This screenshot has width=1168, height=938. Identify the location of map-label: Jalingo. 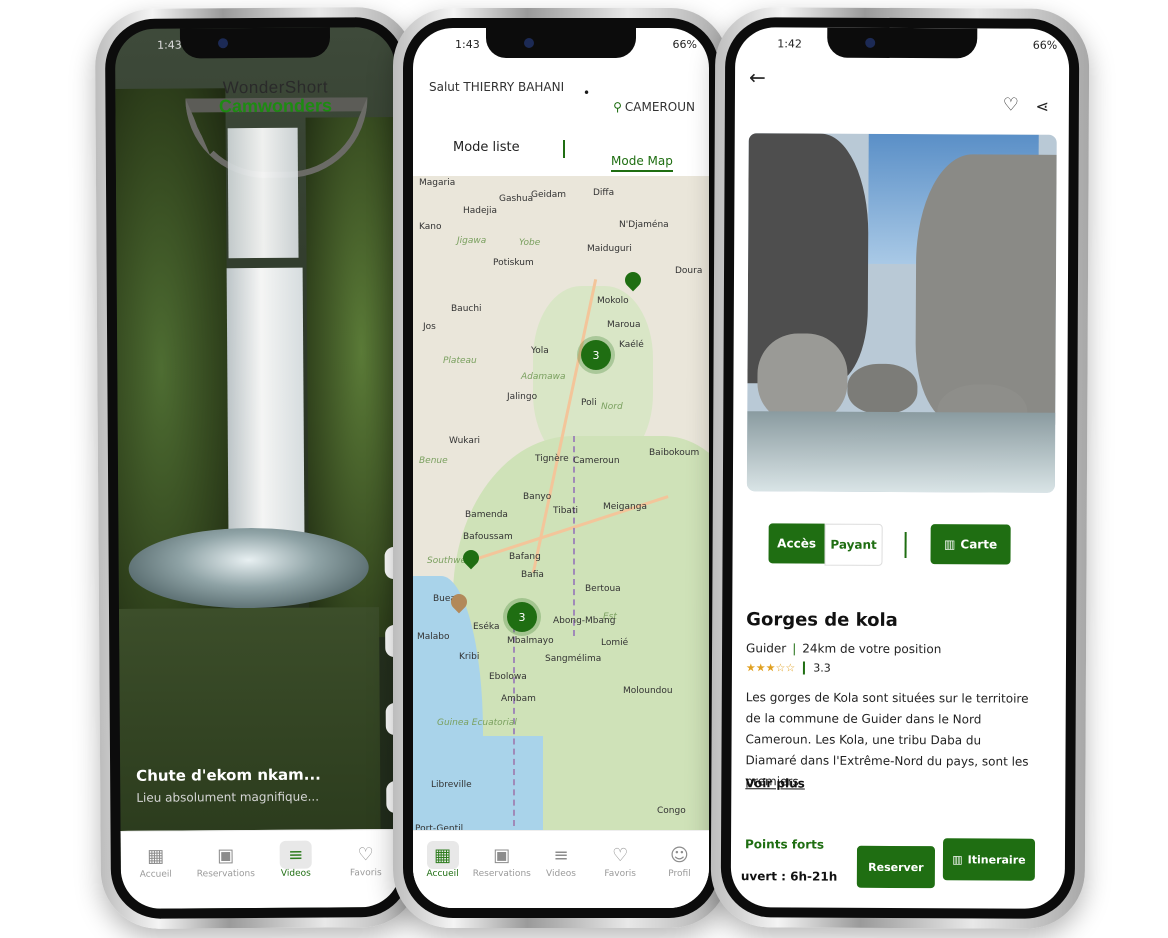
(522, 397).